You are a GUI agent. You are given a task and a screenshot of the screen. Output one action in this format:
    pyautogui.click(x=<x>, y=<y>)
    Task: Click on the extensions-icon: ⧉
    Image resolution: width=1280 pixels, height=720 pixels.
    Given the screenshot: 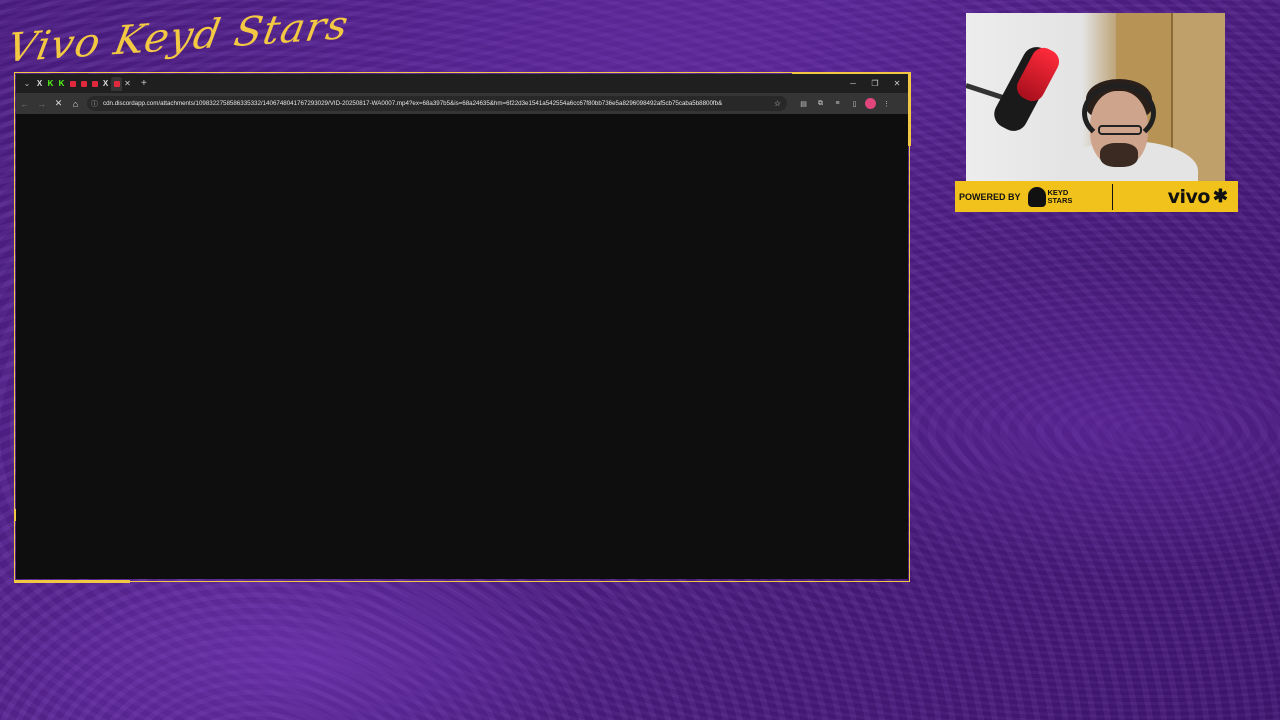 What is the action you would take?
    pyautogui.click(x=820, y=103)
    